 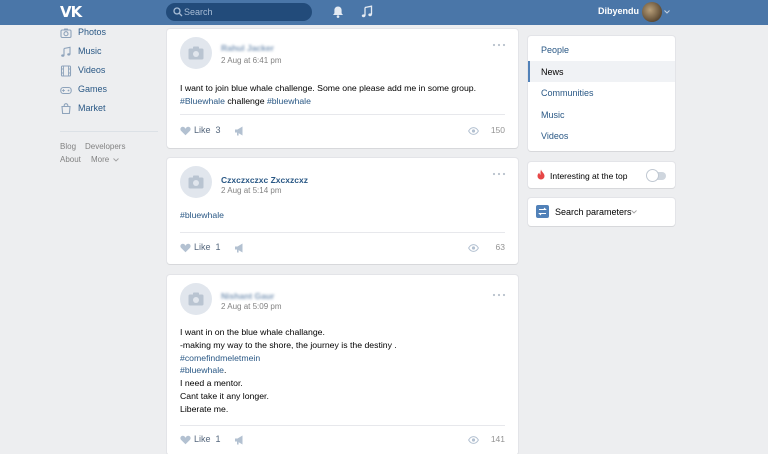 I want to click on filter-item-people: People, so click(x=601, y=49).